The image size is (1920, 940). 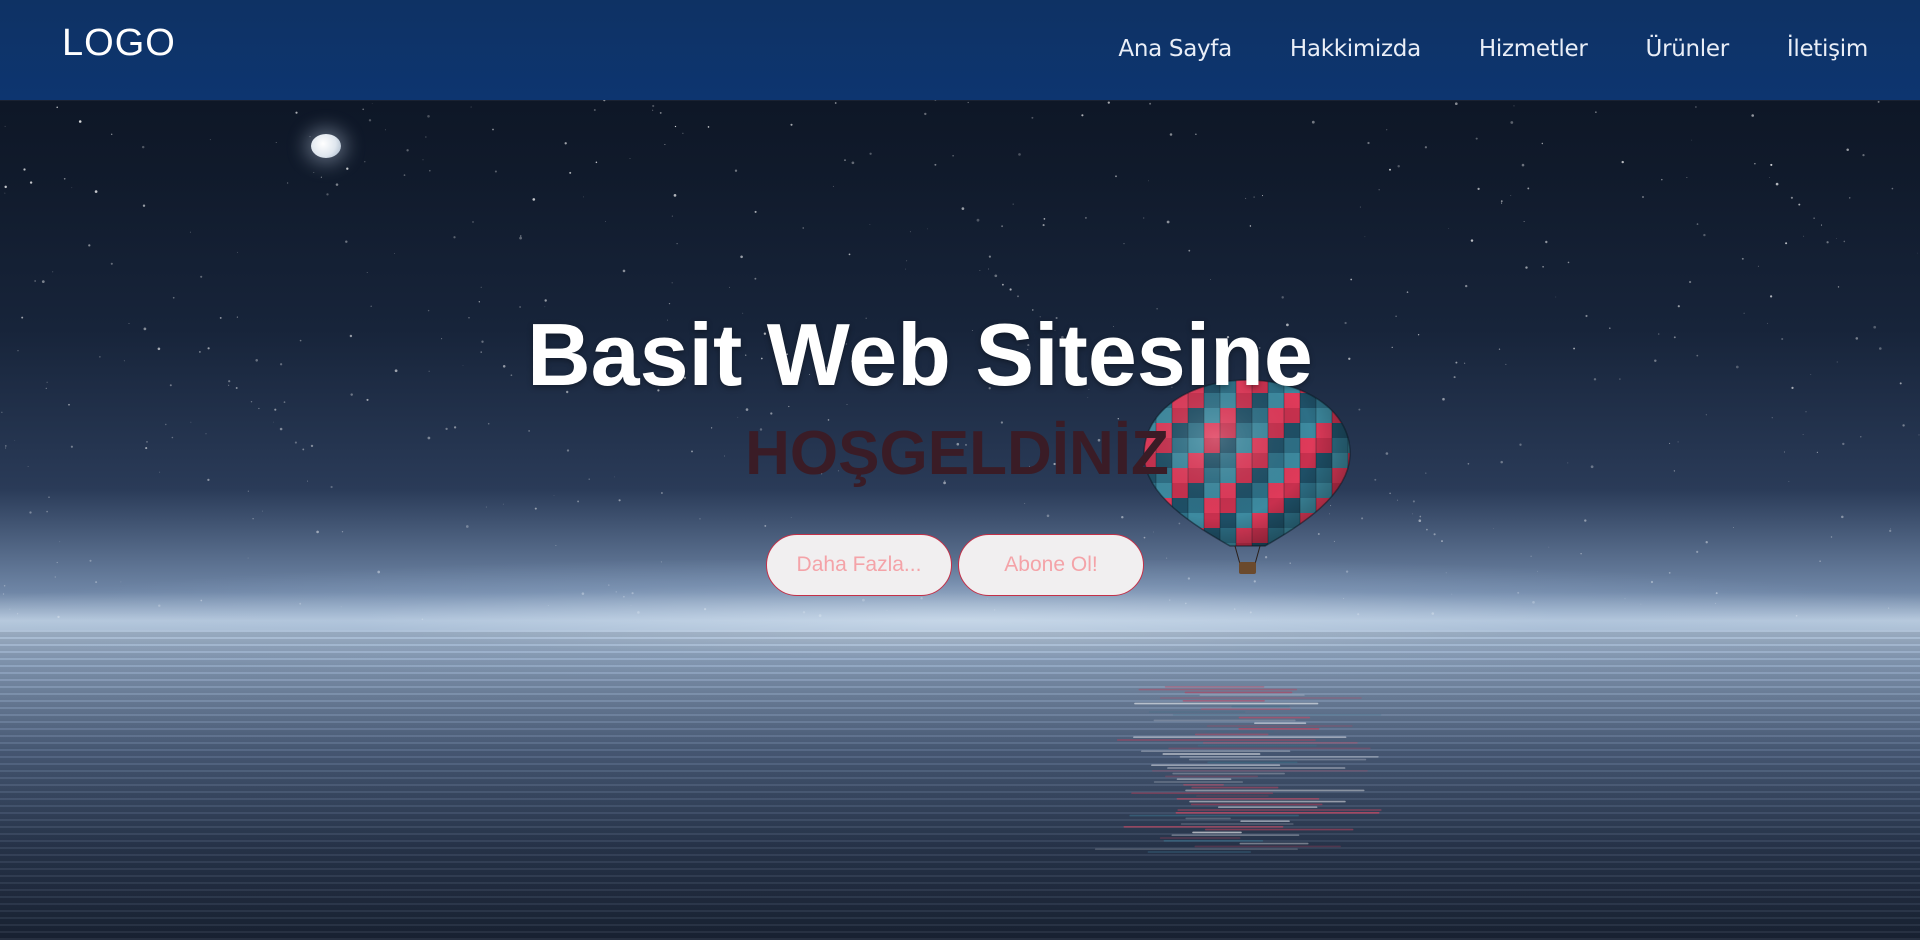 I want to click on moon-icon, so click(x=326, y=146).